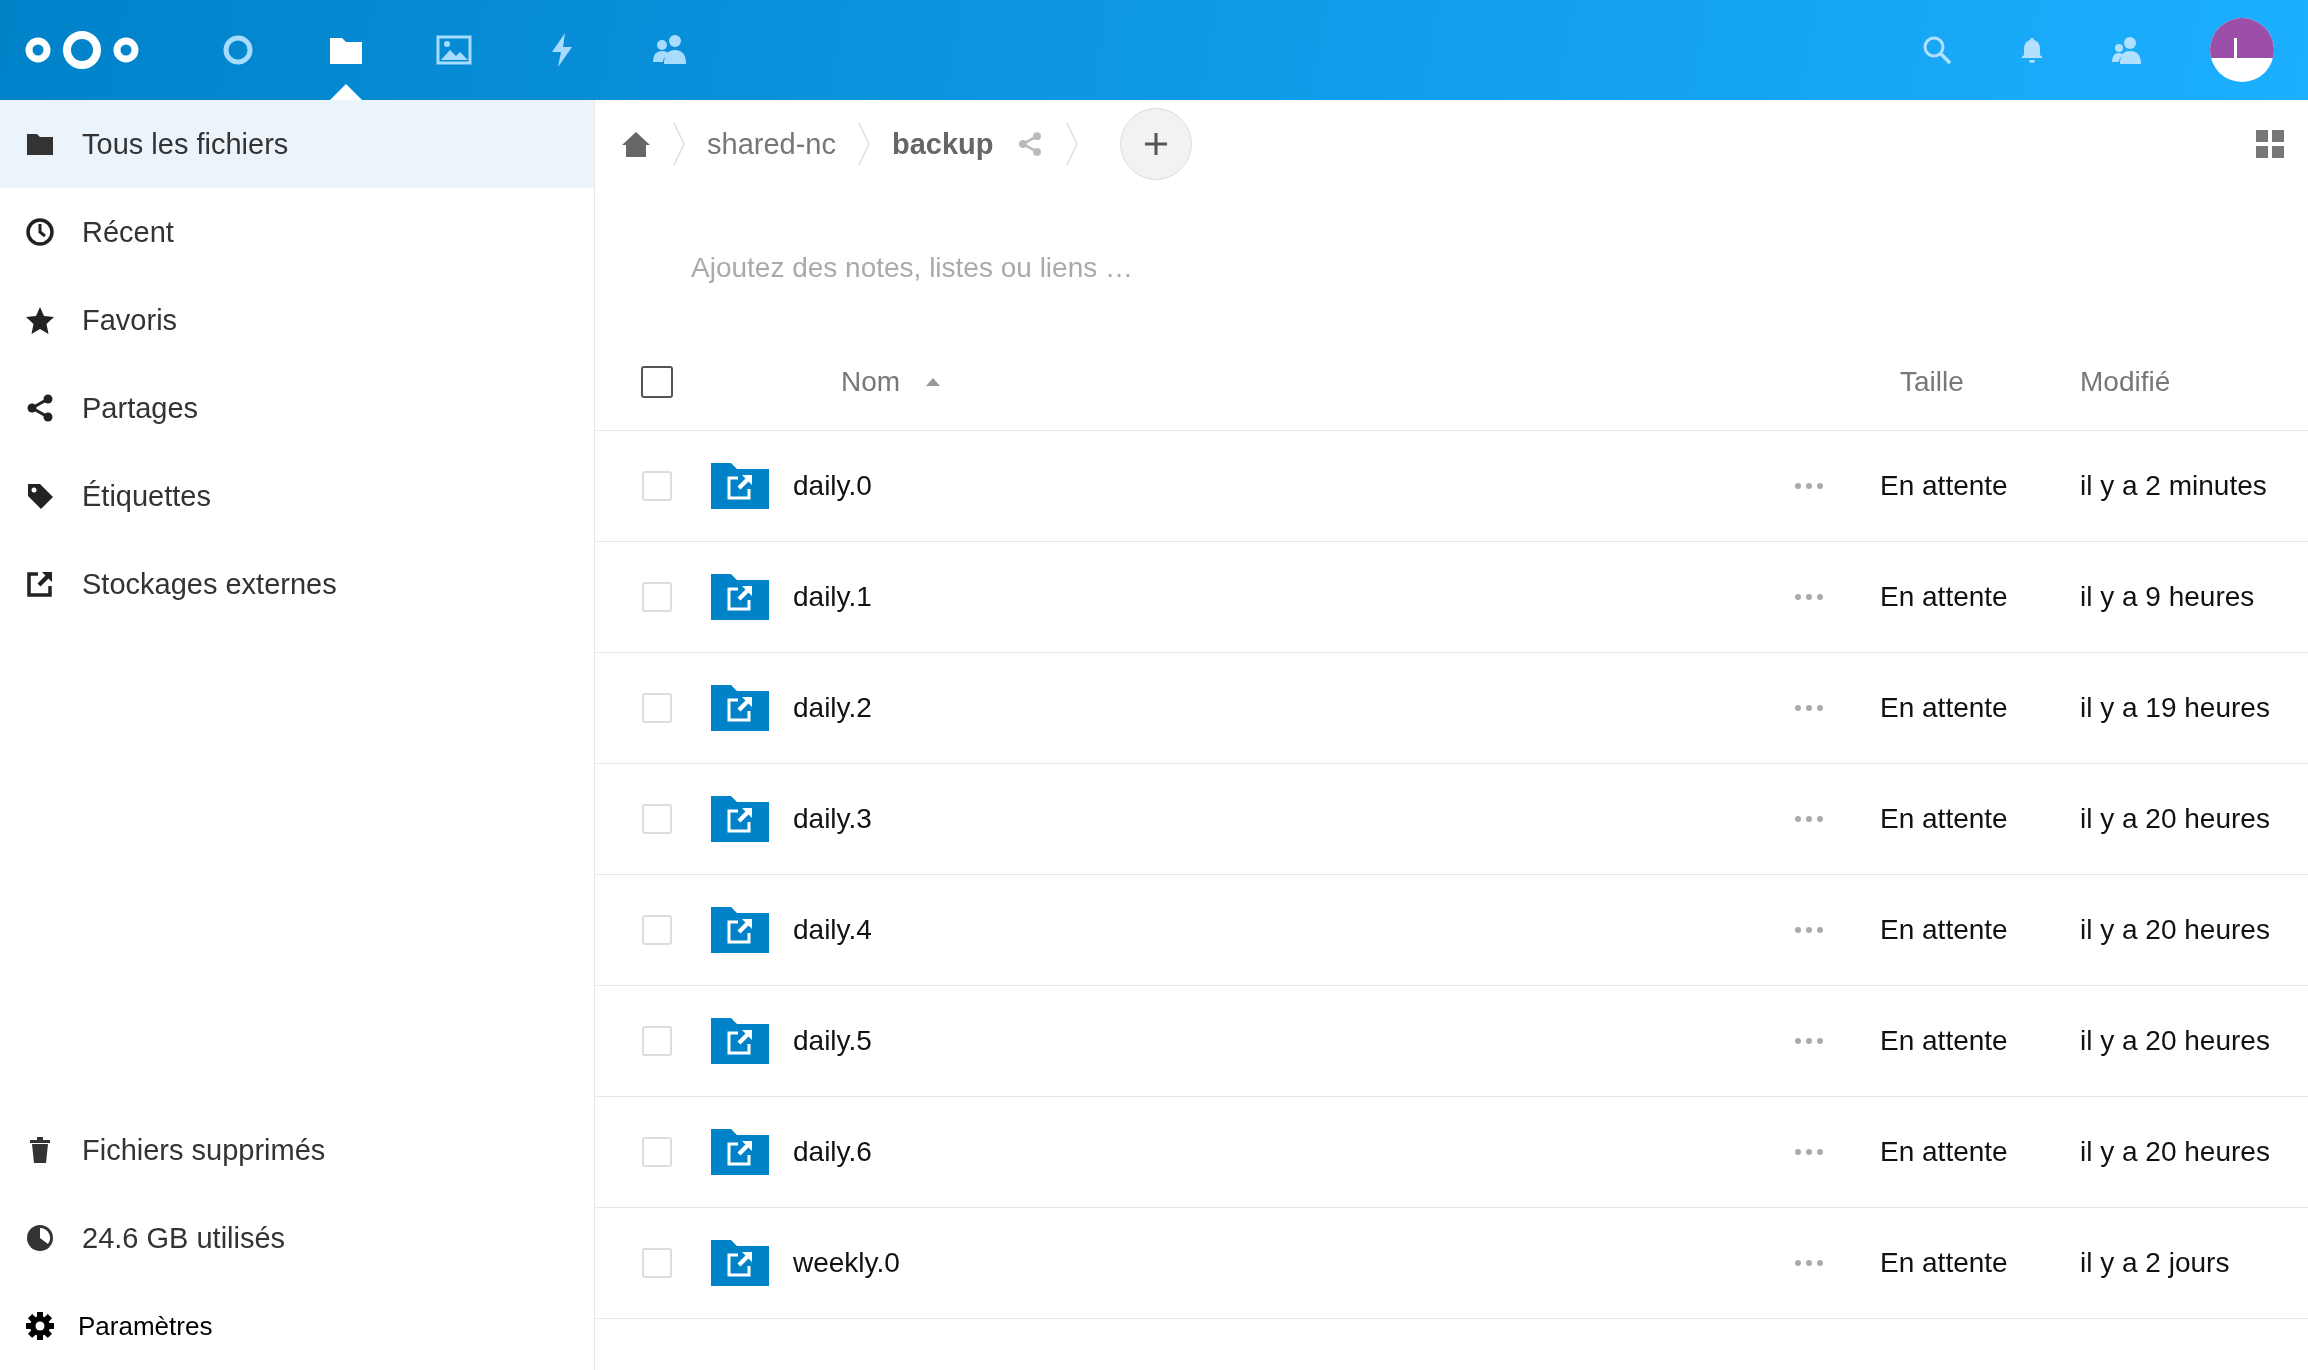 This screenshot has height=1370, width=2308. I want to click on modified-date: il y a 2 jours, so click(2155, 1263).